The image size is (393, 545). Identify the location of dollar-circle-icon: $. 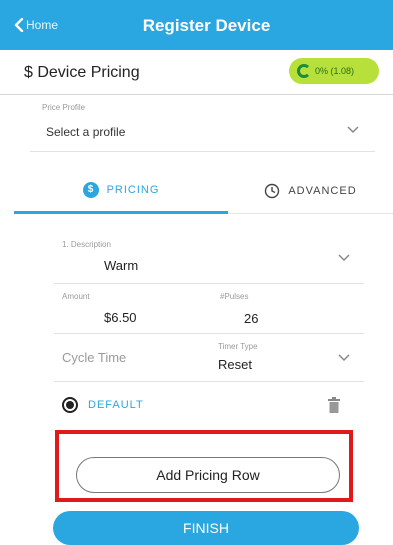
(90, 189).